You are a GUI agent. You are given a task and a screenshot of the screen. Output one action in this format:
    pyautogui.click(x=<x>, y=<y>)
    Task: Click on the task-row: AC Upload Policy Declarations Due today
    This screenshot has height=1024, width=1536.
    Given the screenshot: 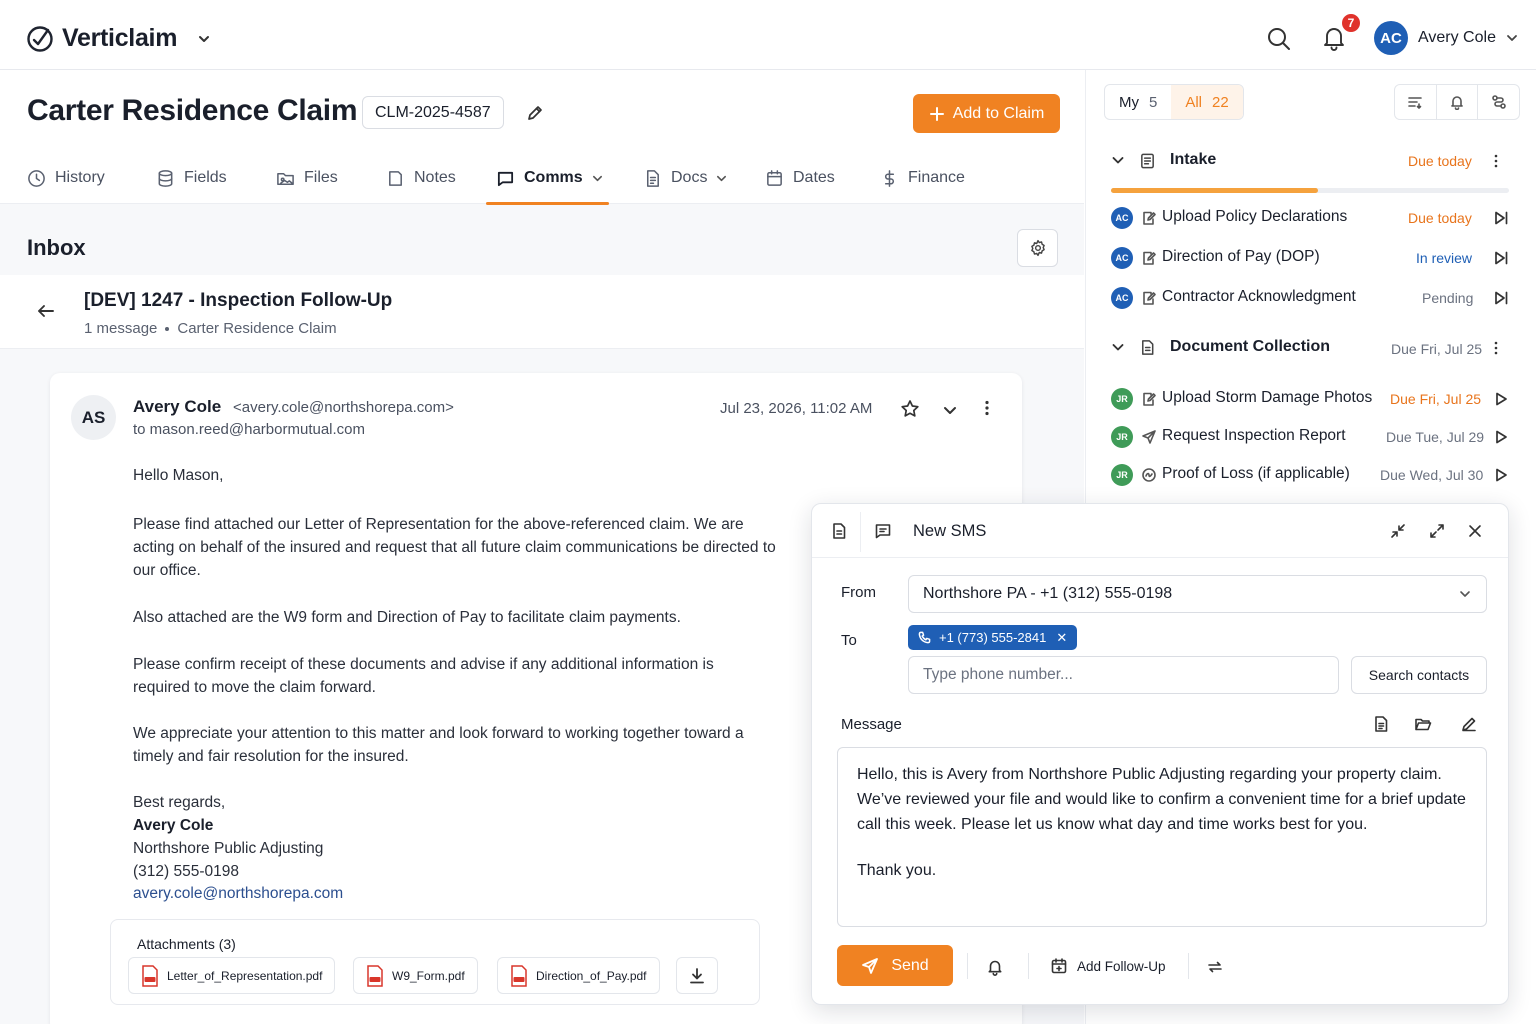 What is the action you would take?
    pyautogui.click(x=1310, y=218)
    